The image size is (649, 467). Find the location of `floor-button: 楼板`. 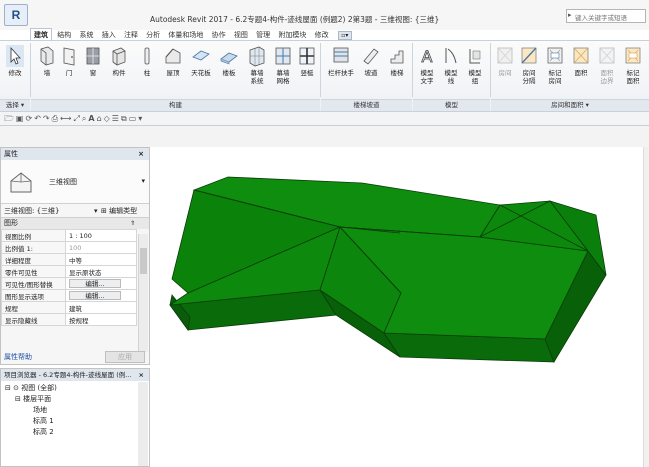

floor-button: 楼板 is located at coordinates (229, 61).